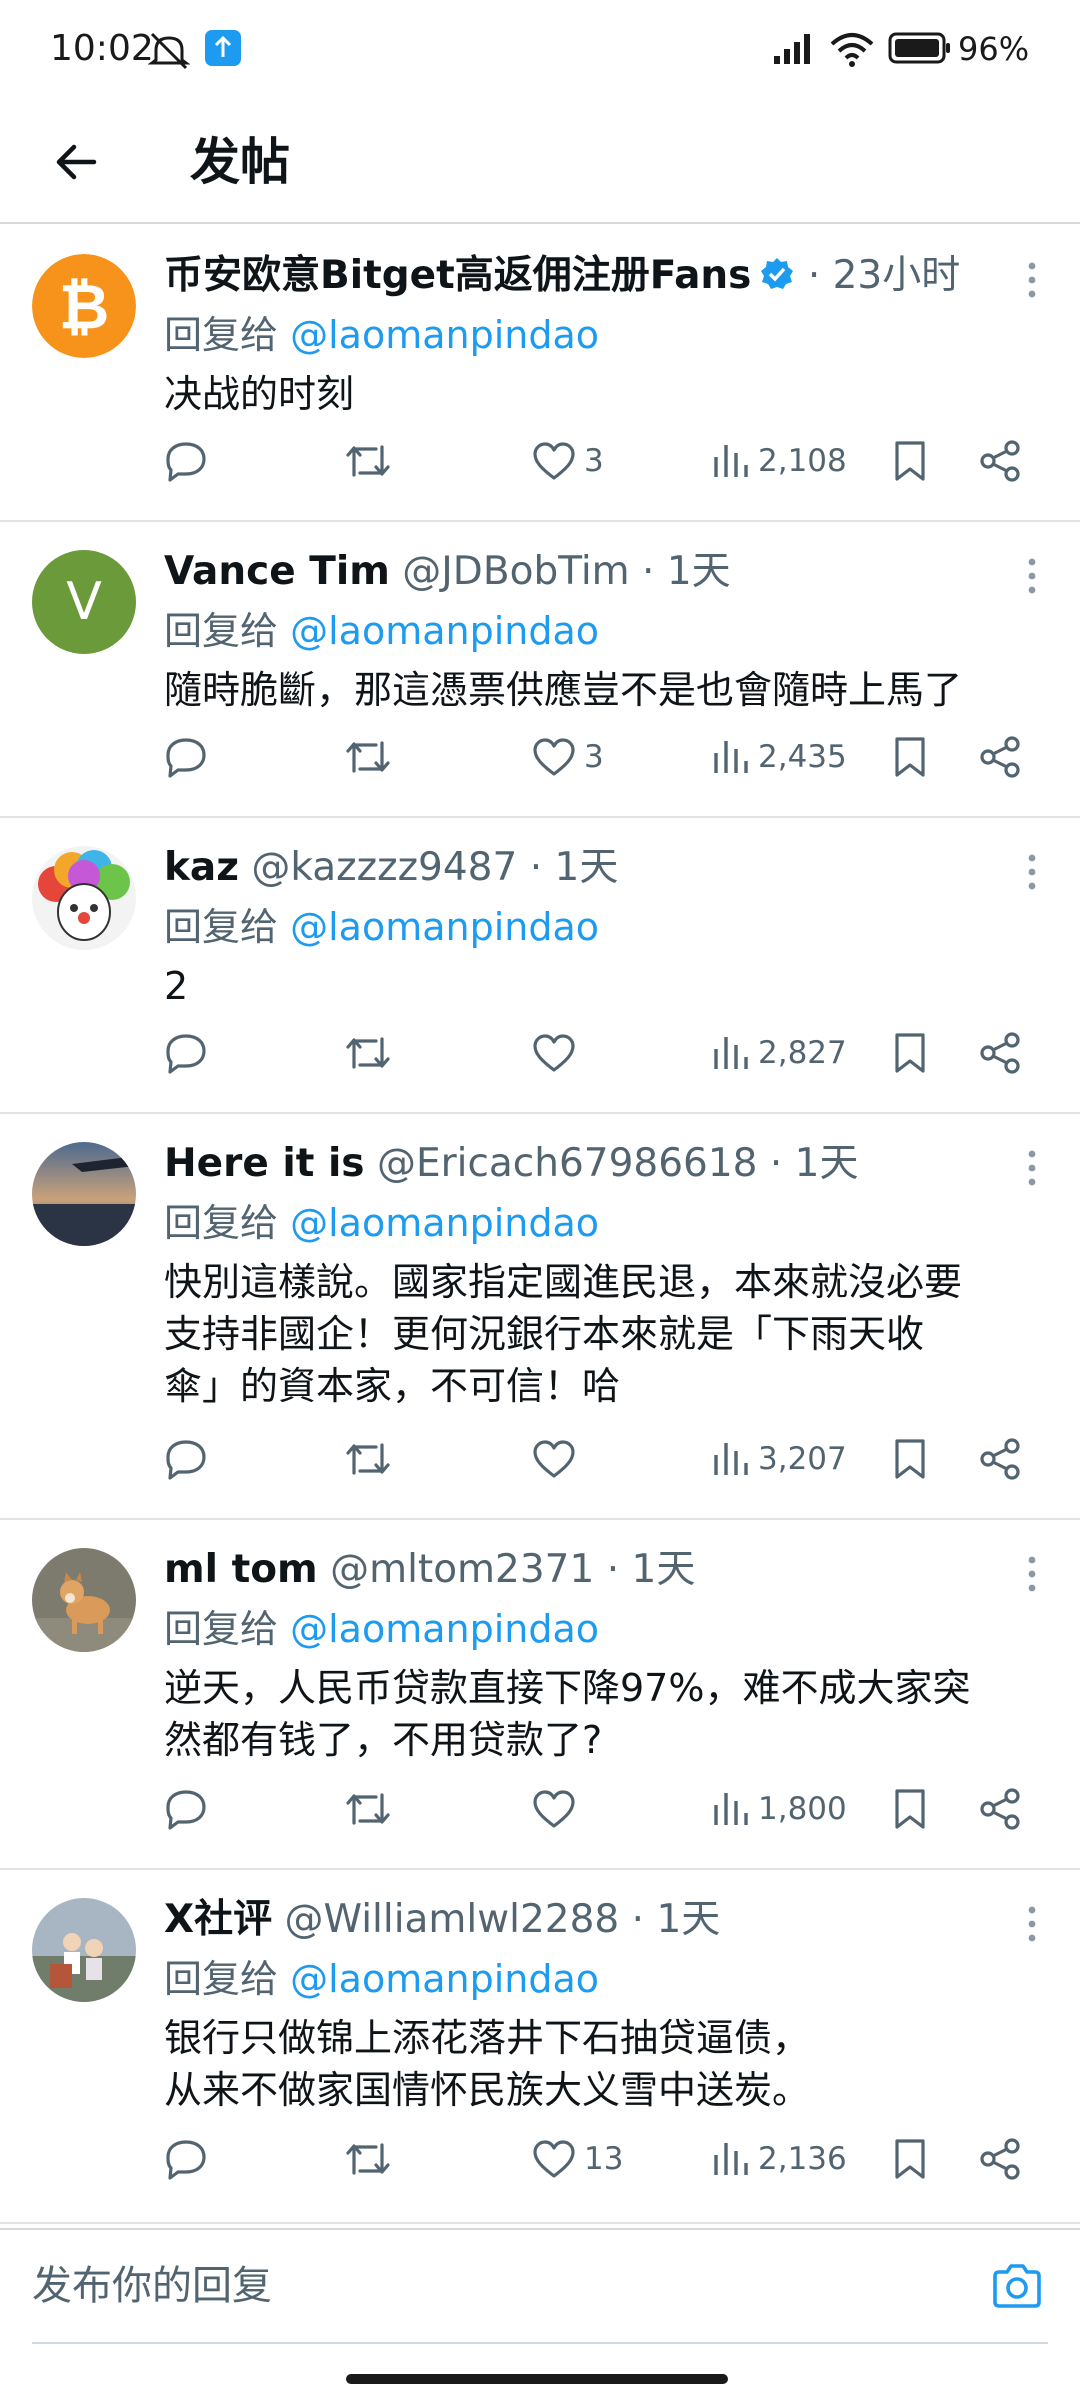 This screenshot has width=1080, height=2400. Describe the element at coordinates (84, 306) in the screenshot. I see `avatar: ₿` at that location.